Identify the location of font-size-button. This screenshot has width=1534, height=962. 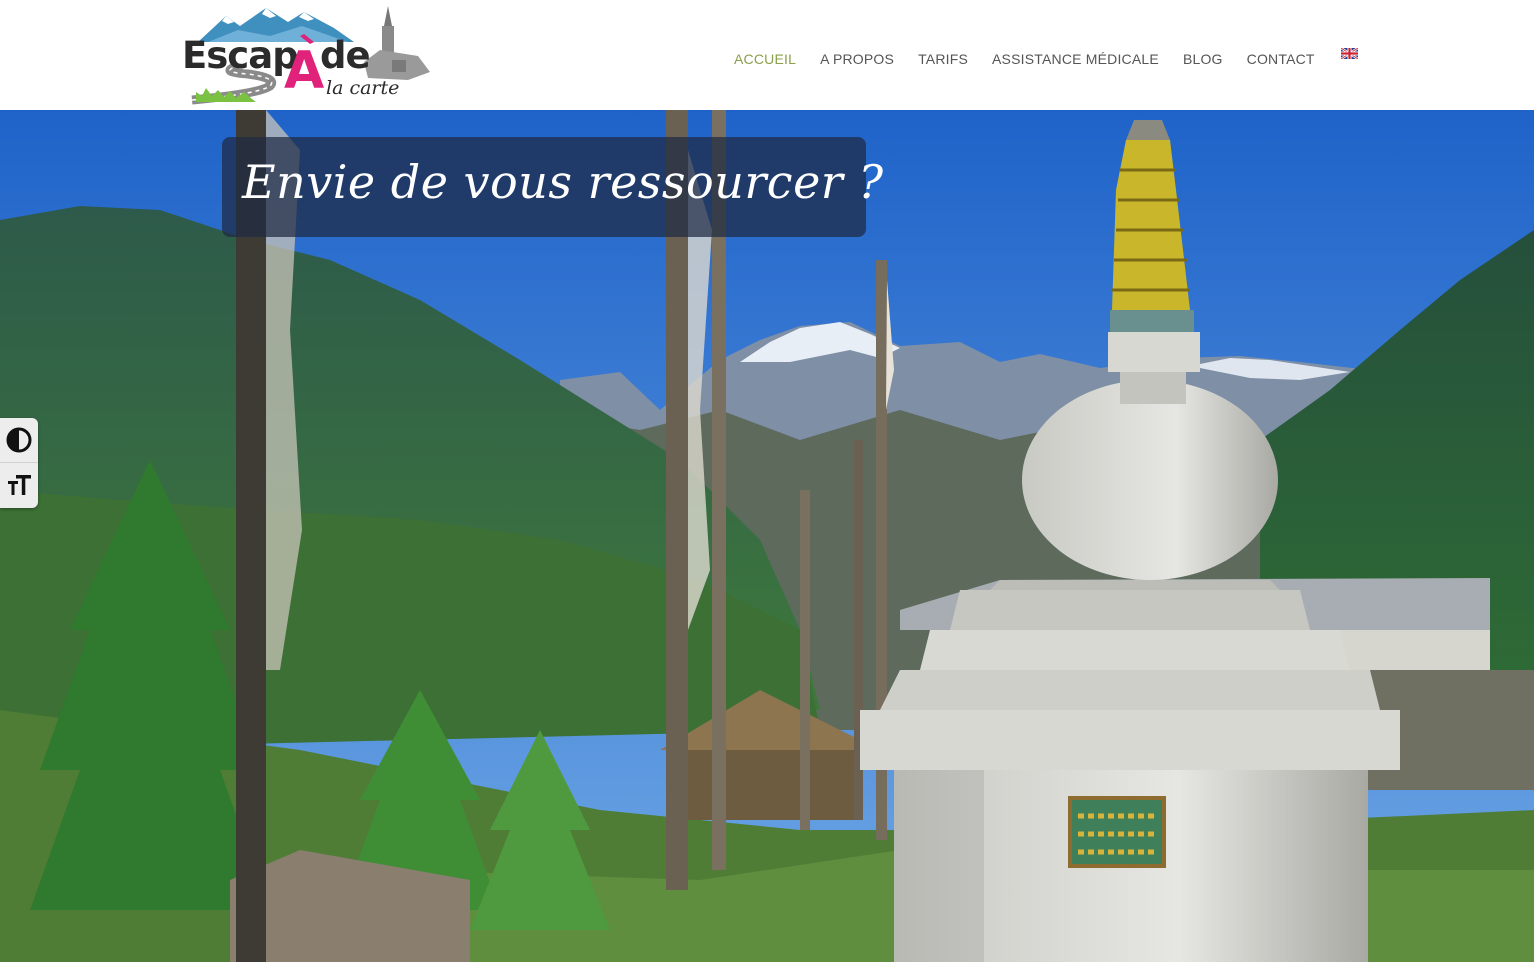
(19, 485).